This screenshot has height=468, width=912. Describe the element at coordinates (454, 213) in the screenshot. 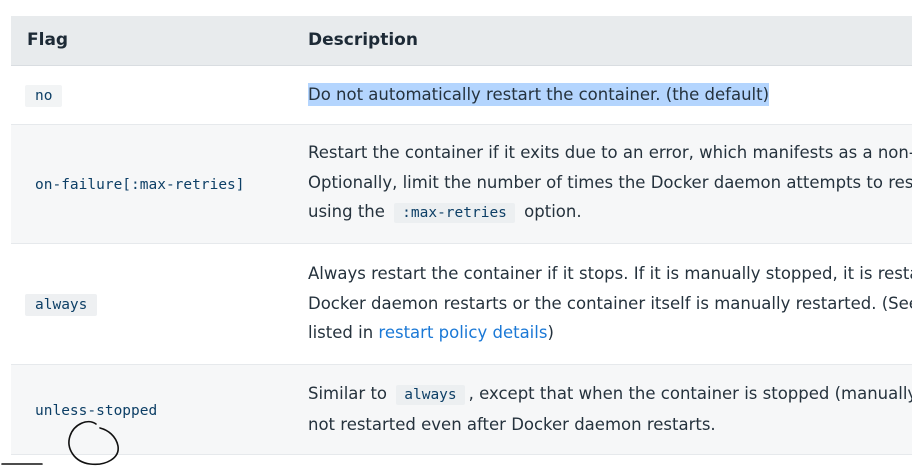

I see `inline-code: :max-retries` at that location.